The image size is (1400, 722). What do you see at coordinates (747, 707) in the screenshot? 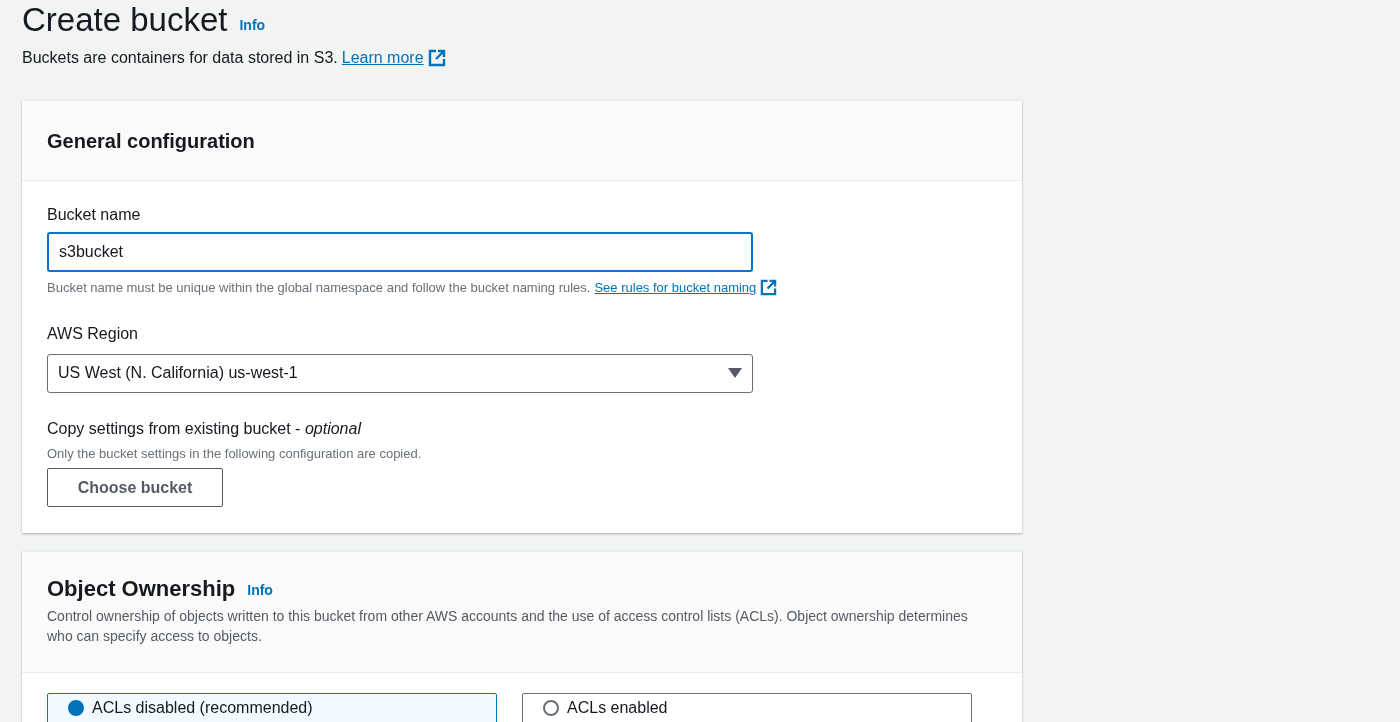
I see `ownership-option: ACLs enabled` at bounding box center [747, 707].